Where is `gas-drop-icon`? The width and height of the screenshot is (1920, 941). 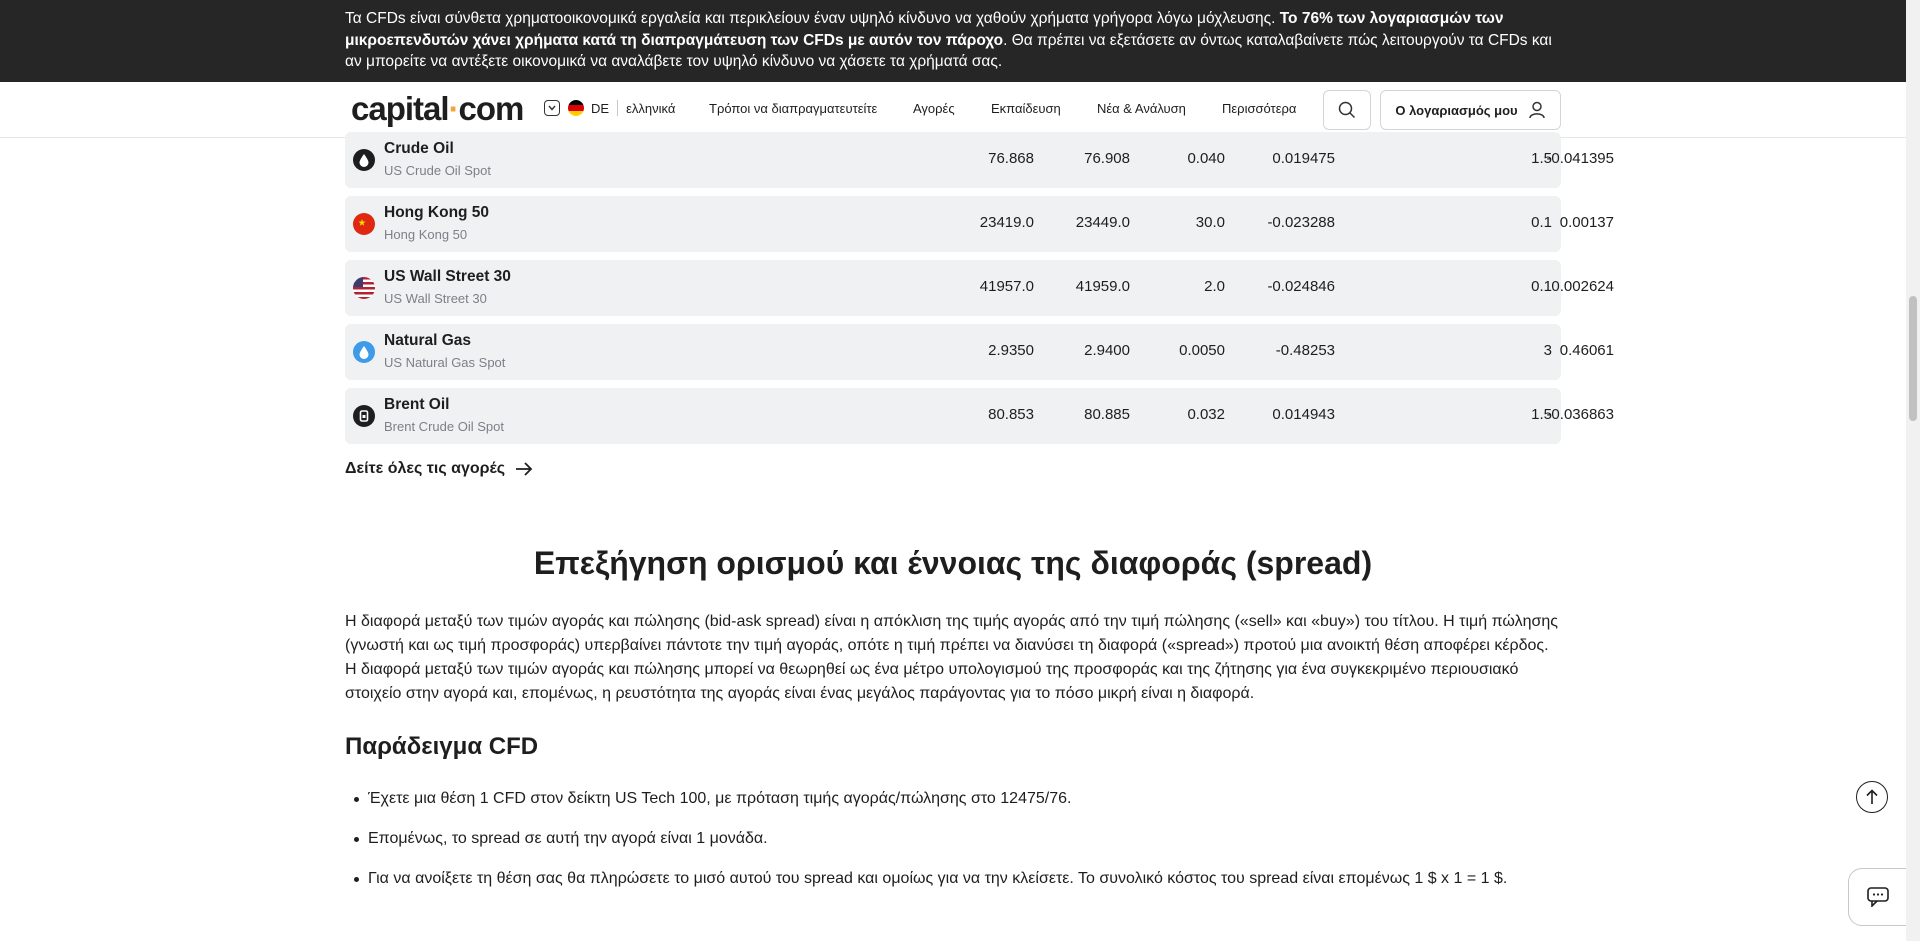 gas-drop-icon is located at coordinates (364, 352).